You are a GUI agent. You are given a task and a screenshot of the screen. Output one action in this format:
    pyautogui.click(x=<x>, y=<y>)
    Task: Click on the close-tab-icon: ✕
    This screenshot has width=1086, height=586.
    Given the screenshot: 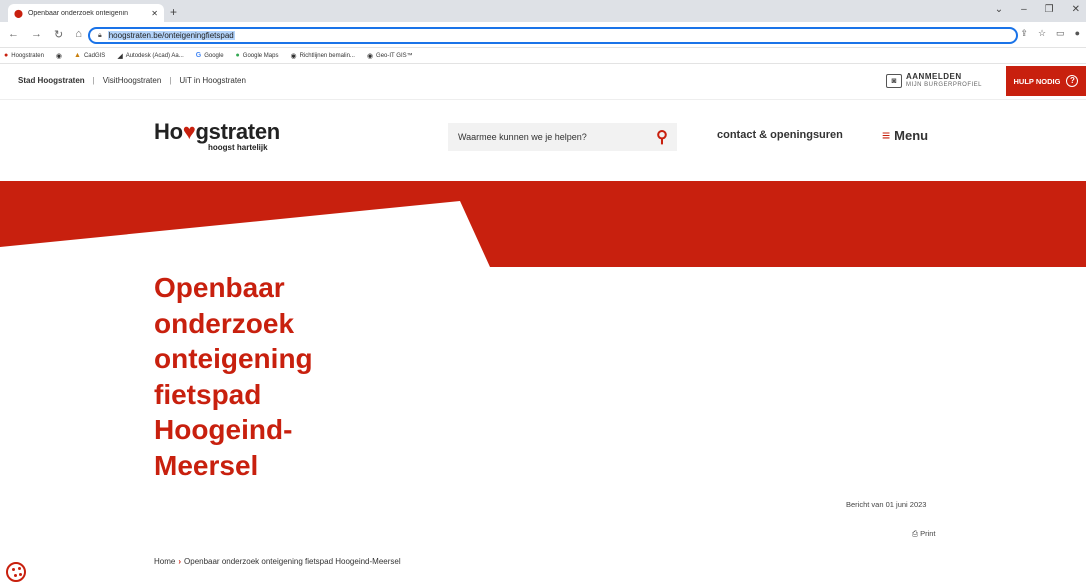 What is the action you would take?
    pyautogui.click(x=154, y=13)
    